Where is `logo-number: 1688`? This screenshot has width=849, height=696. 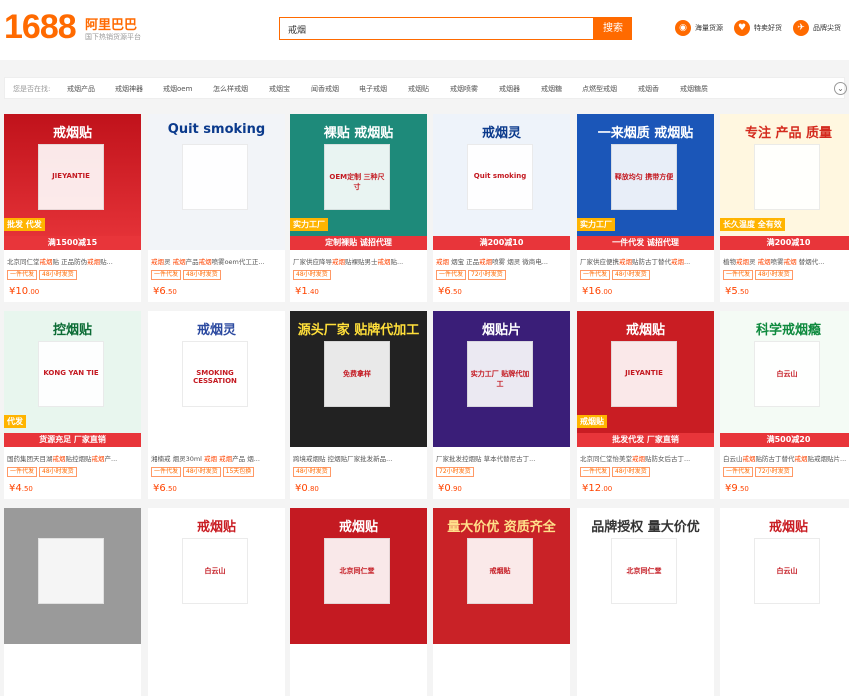 logo-number: 1688 is located at coordinates (40, 27).